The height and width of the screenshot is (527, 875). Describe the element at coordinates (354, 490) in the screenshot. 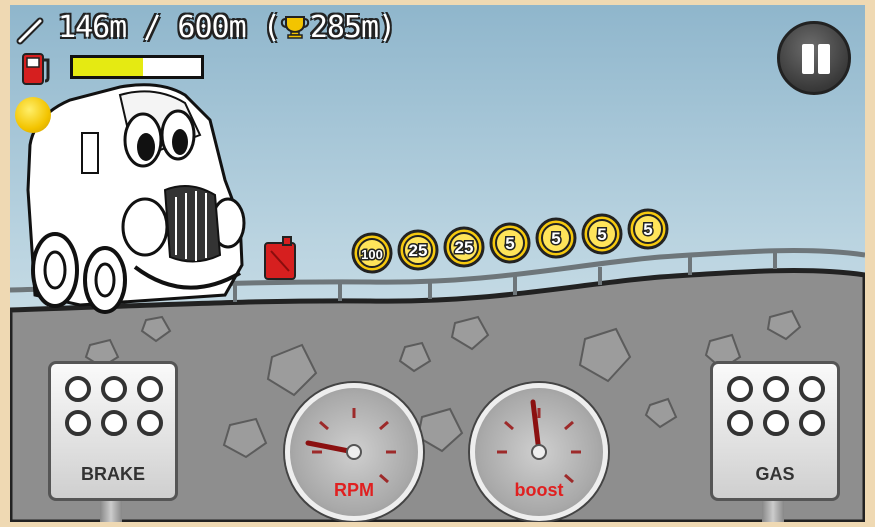

I see `rpm-label: RPM` at that location.